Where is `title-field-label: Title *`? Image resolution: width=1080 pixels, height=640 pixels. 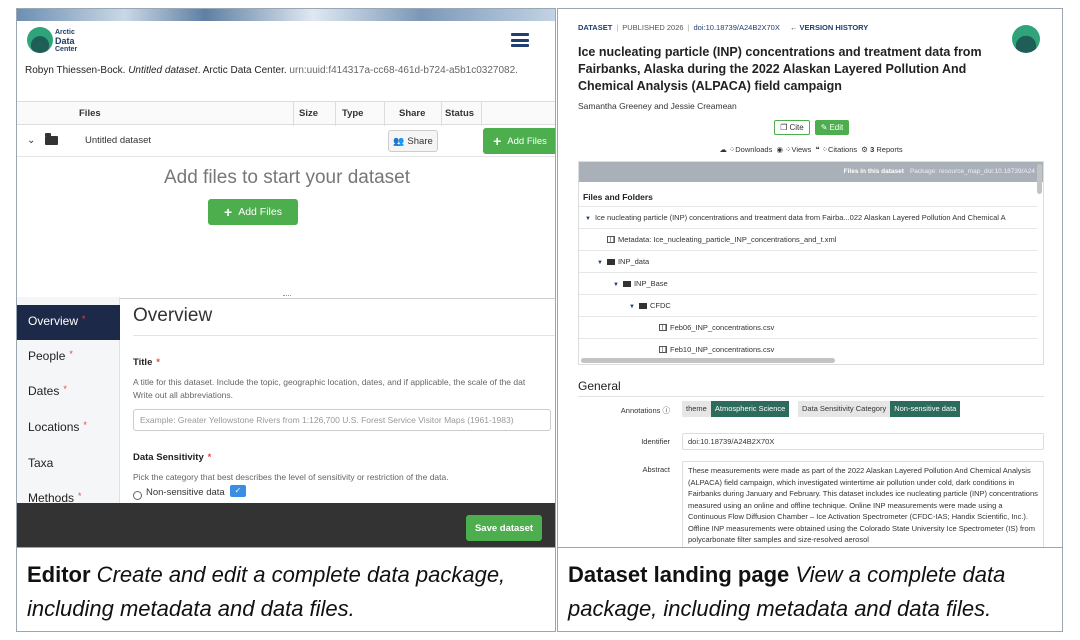
title-field-label: Title * is located at coordinates (146, 362).